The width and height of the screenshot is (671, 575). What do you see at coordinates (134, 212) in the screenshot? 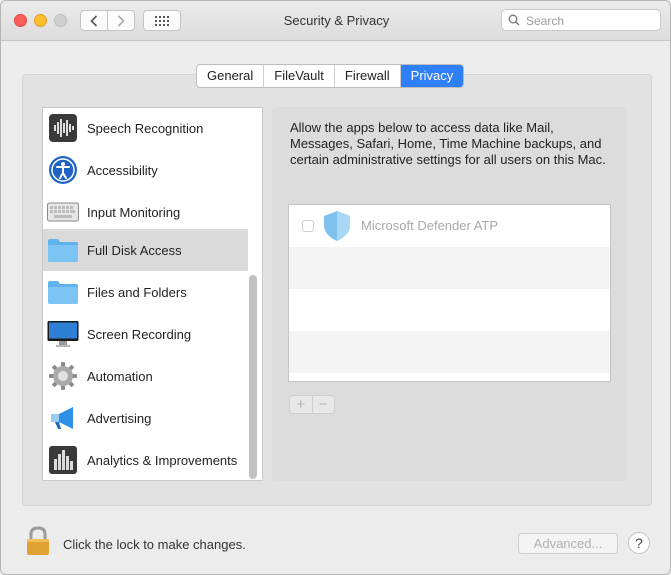
I see `category-label: Input Monitoring` at bounding box center [134, 212].